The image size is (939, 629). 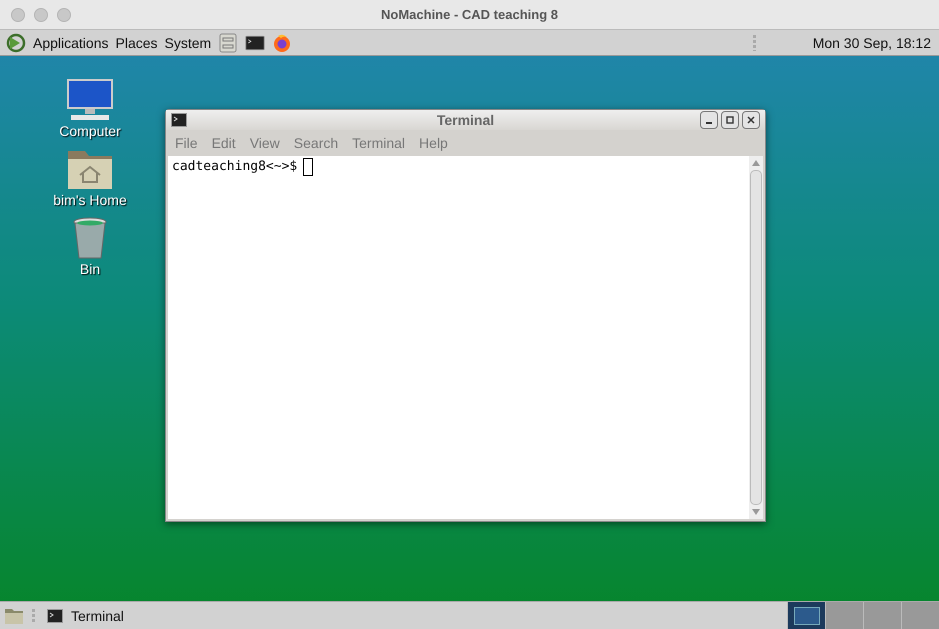 I want to click on maximize-icon, so click(x=730, y=120).